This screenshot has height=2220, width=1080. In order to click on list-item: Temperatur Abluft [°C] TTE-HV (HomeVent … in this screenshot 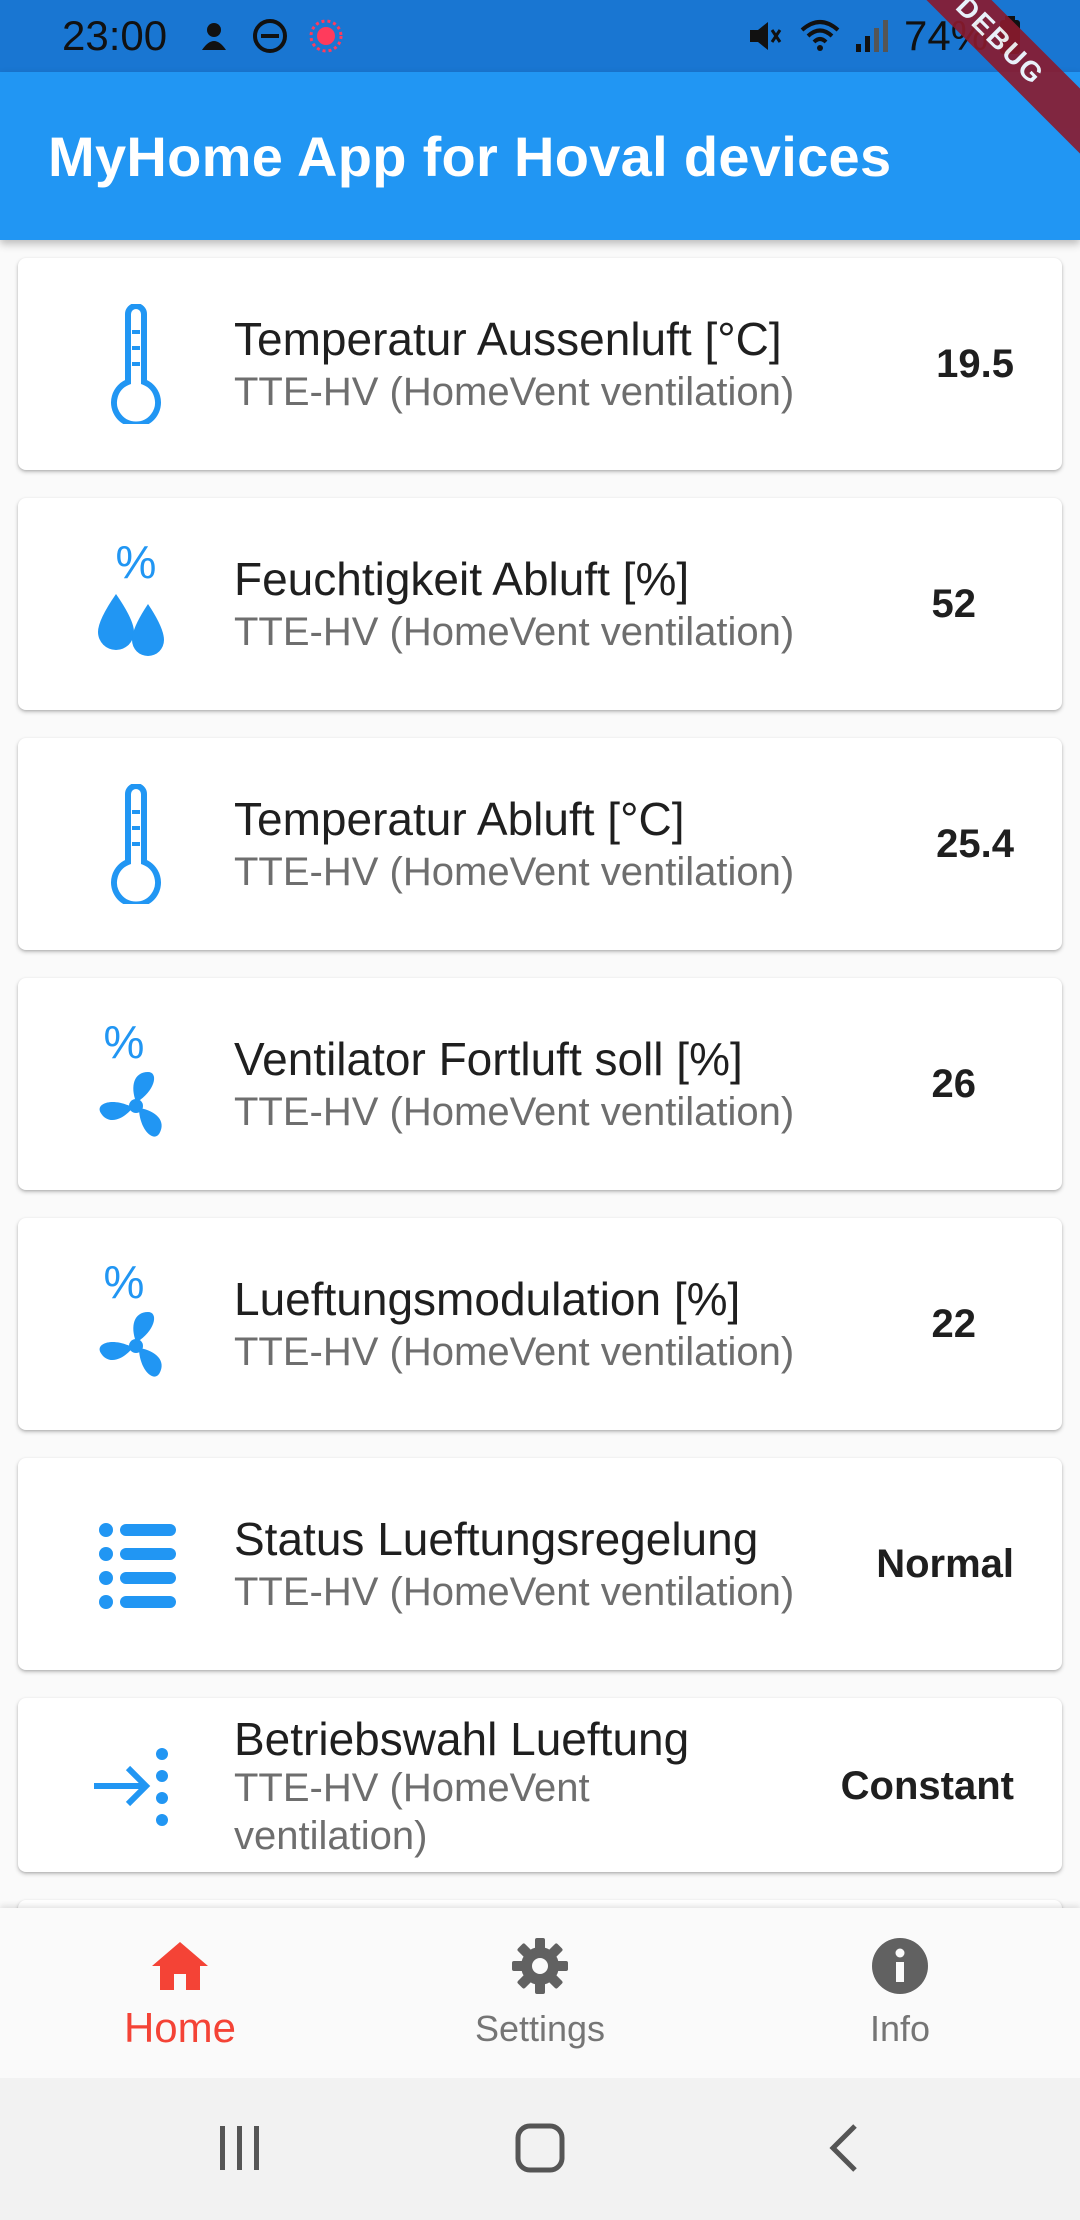, I will do `click(540, 844)`.